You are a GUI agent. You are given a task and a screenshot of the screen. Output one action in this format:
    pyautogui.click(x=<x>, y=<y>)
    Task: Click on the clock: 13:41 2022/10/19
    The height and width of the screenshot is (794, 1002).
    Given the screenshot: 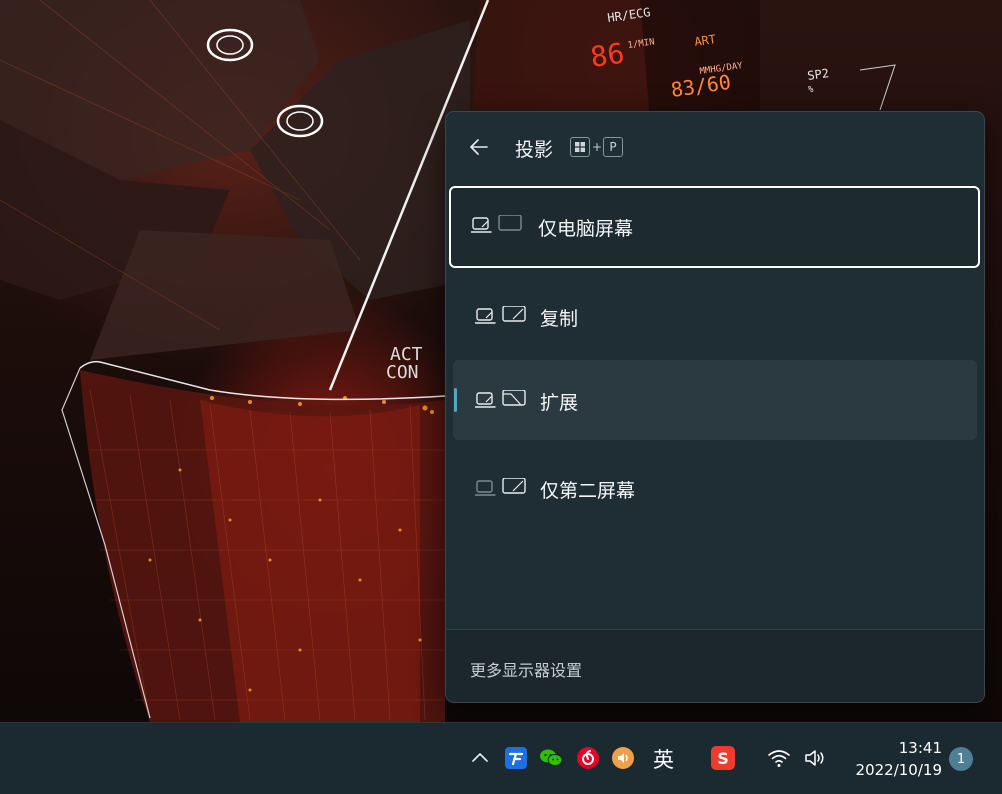 What is the action you would take?
    pyautogui.click(x=894, y=759)
    